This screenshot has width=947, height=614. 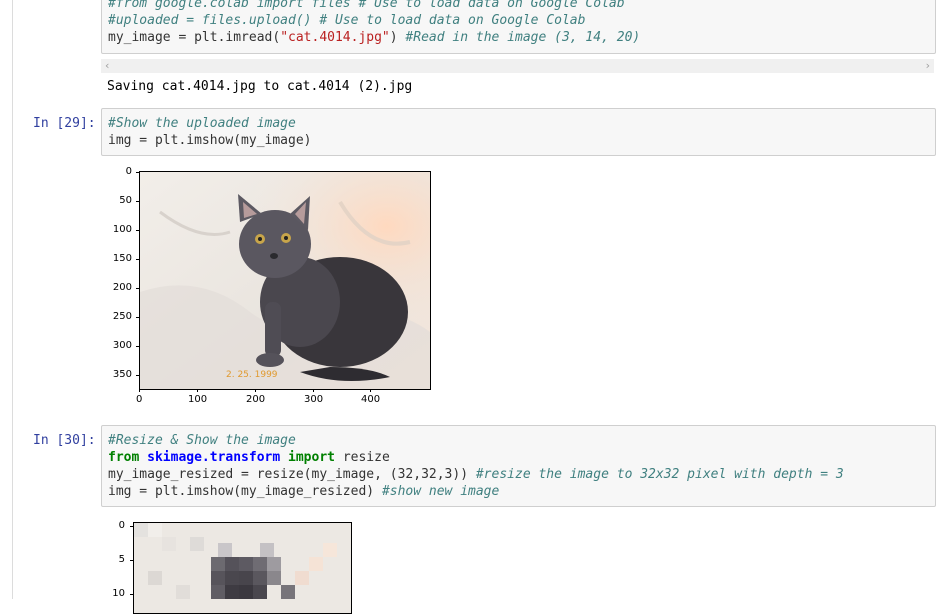 I want to click on y-tick-label: 350, so click(x=122, y=374).